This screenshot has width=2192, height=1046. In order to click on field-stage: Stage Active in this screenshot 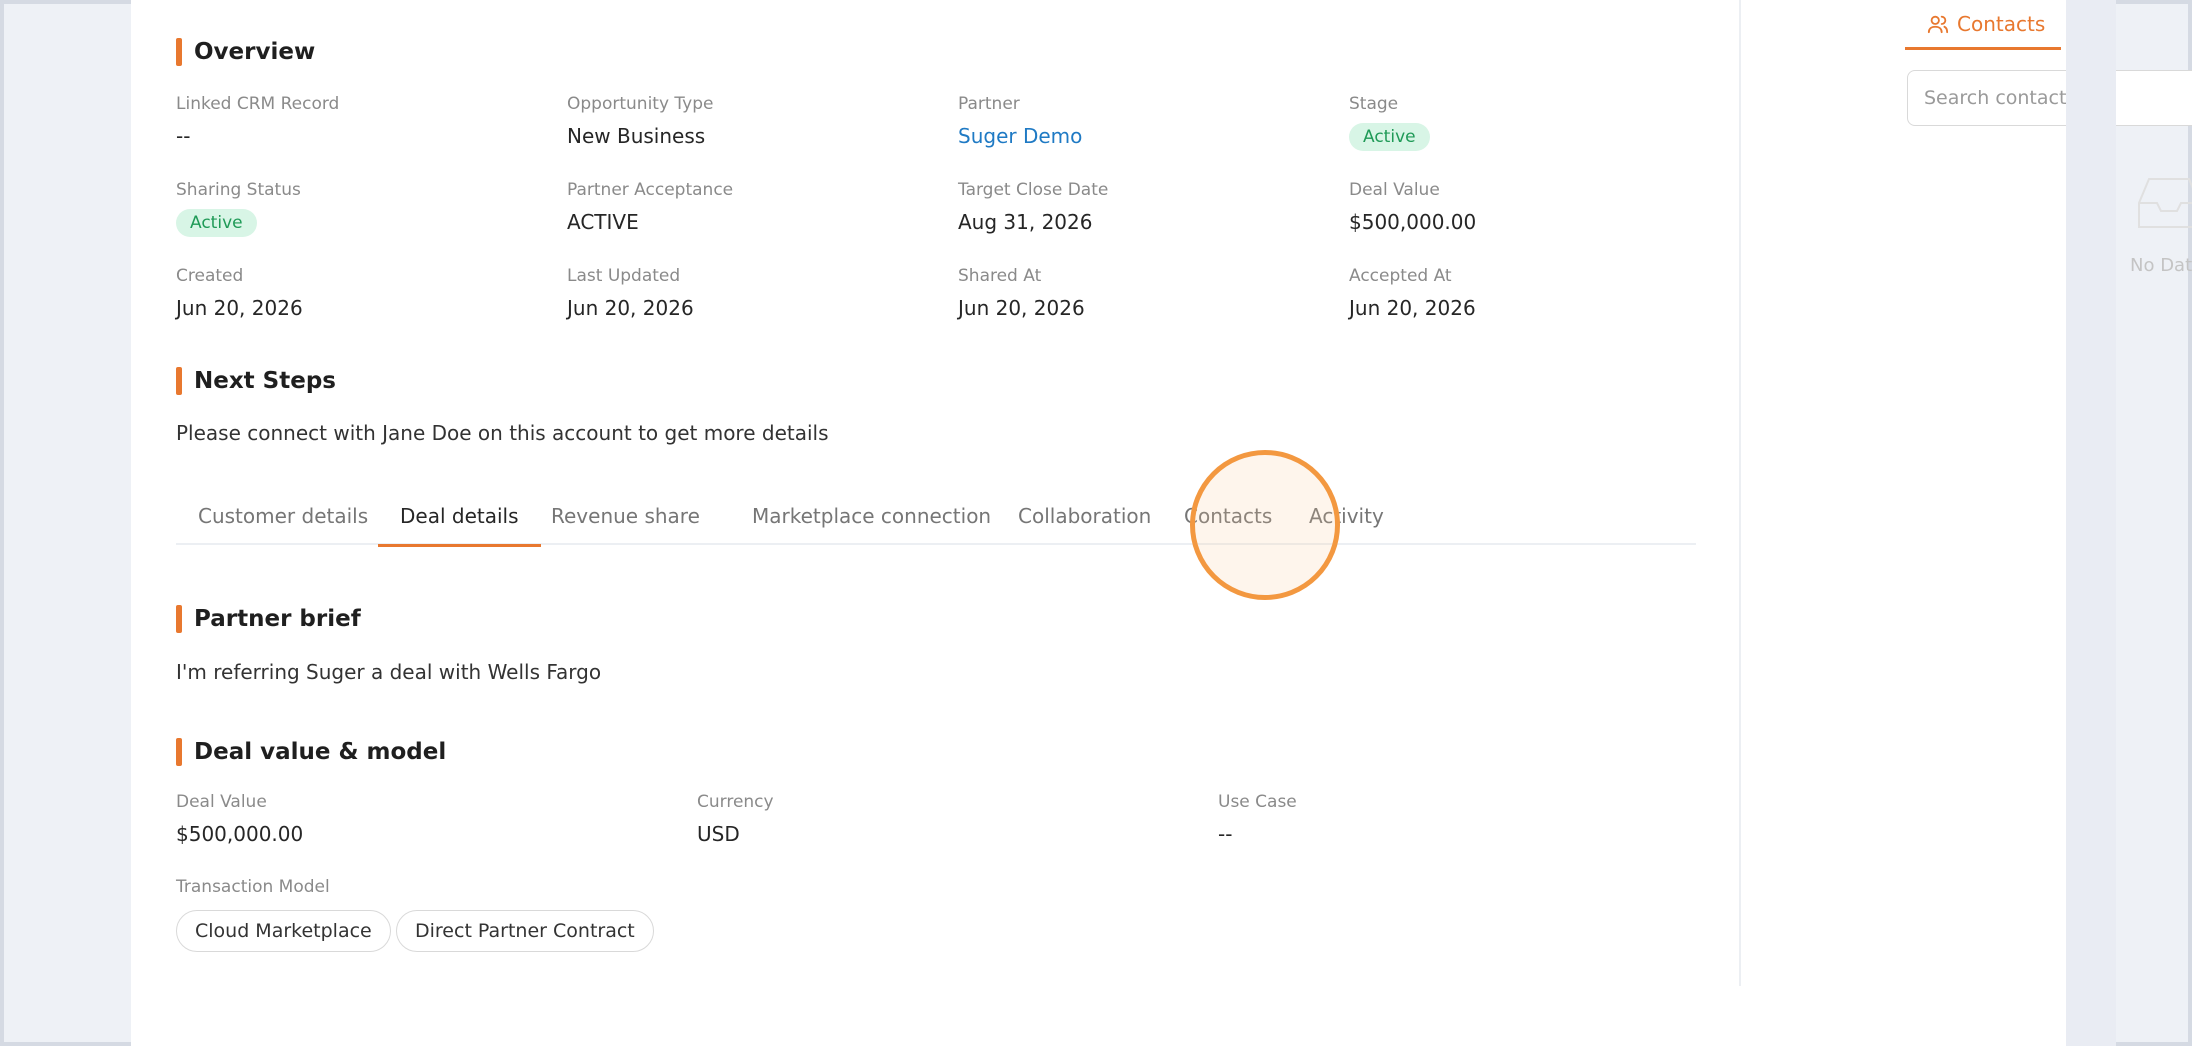, I will do `click(1389, 122)`.